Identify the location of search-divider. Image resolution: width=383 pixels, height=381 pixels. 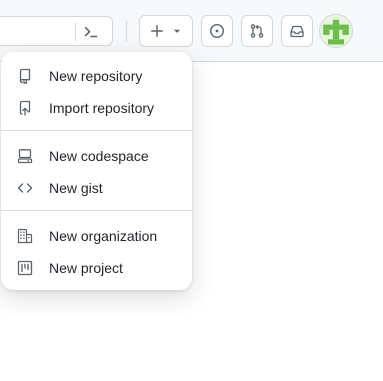
(75, 32).